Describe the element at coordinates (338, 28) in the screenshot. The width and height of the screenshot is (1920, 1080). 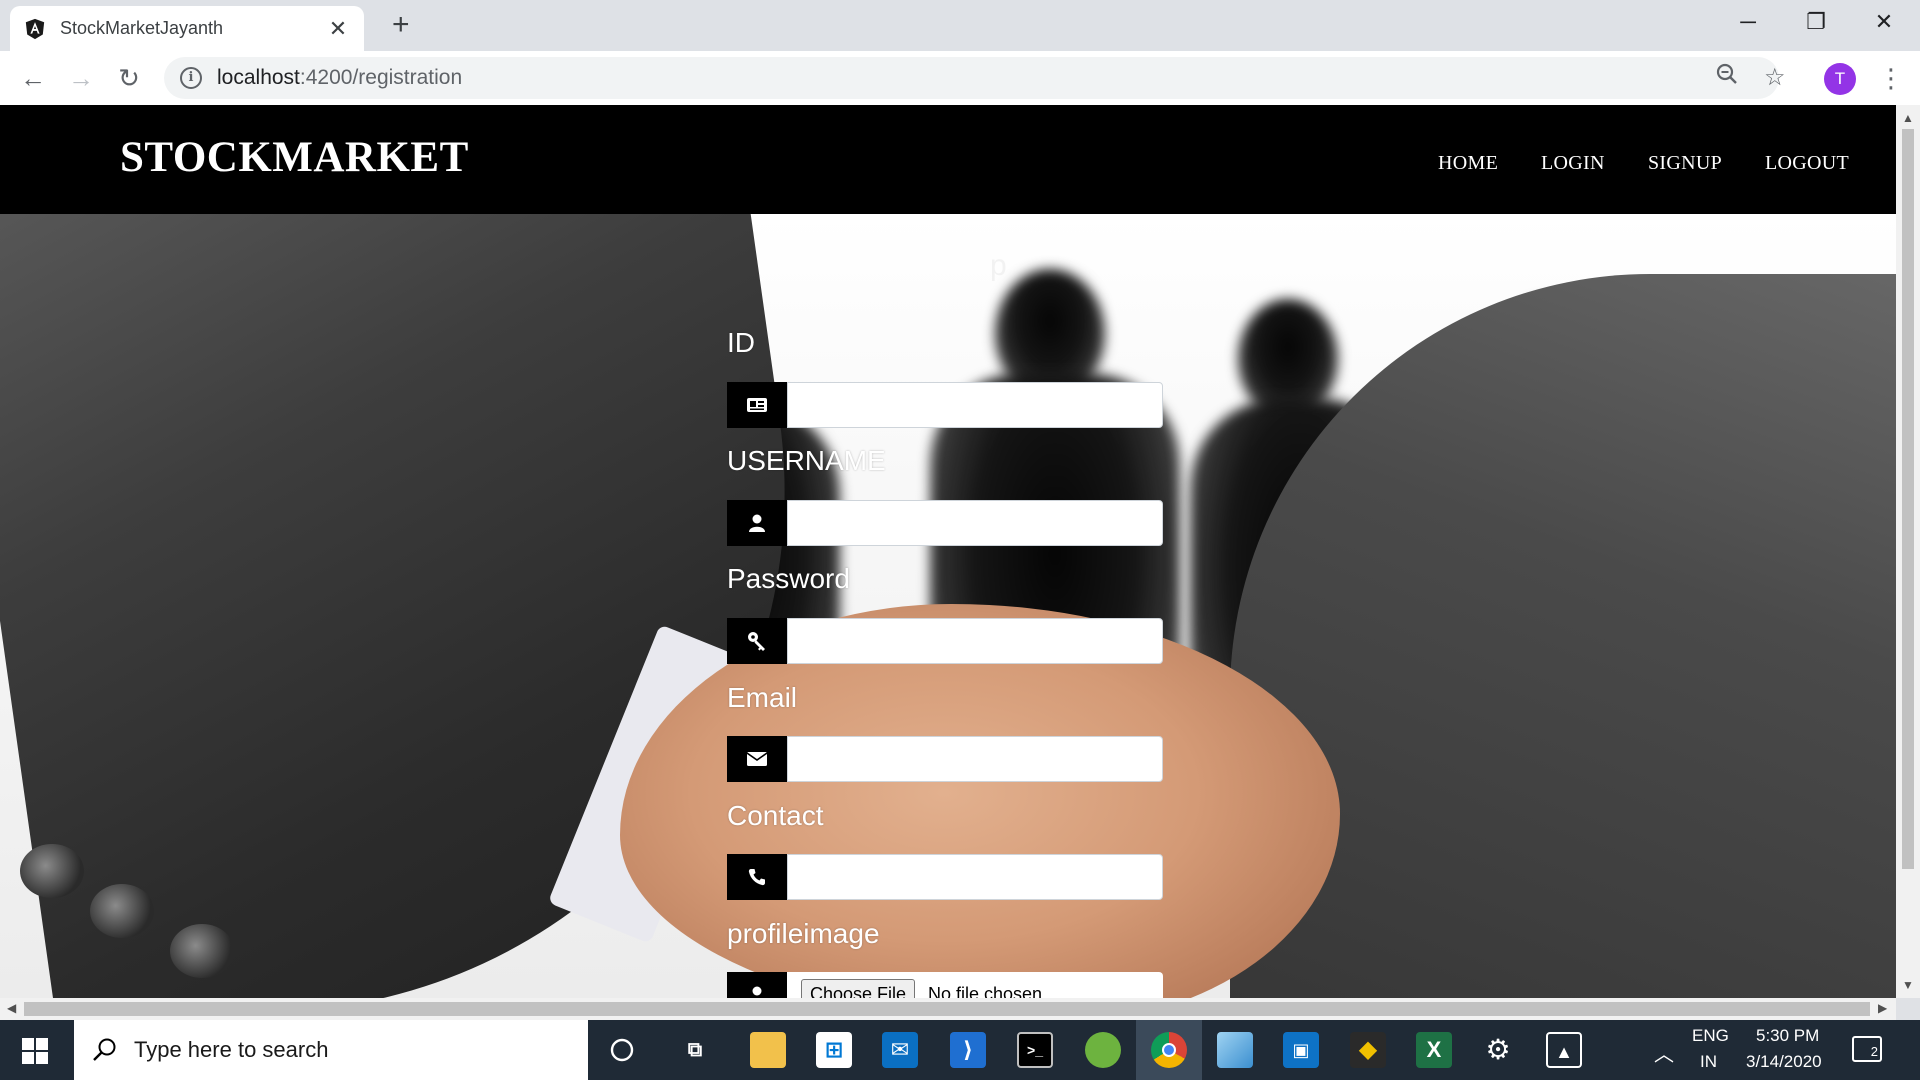
I see `tab-close-icon: ✕` at that location.